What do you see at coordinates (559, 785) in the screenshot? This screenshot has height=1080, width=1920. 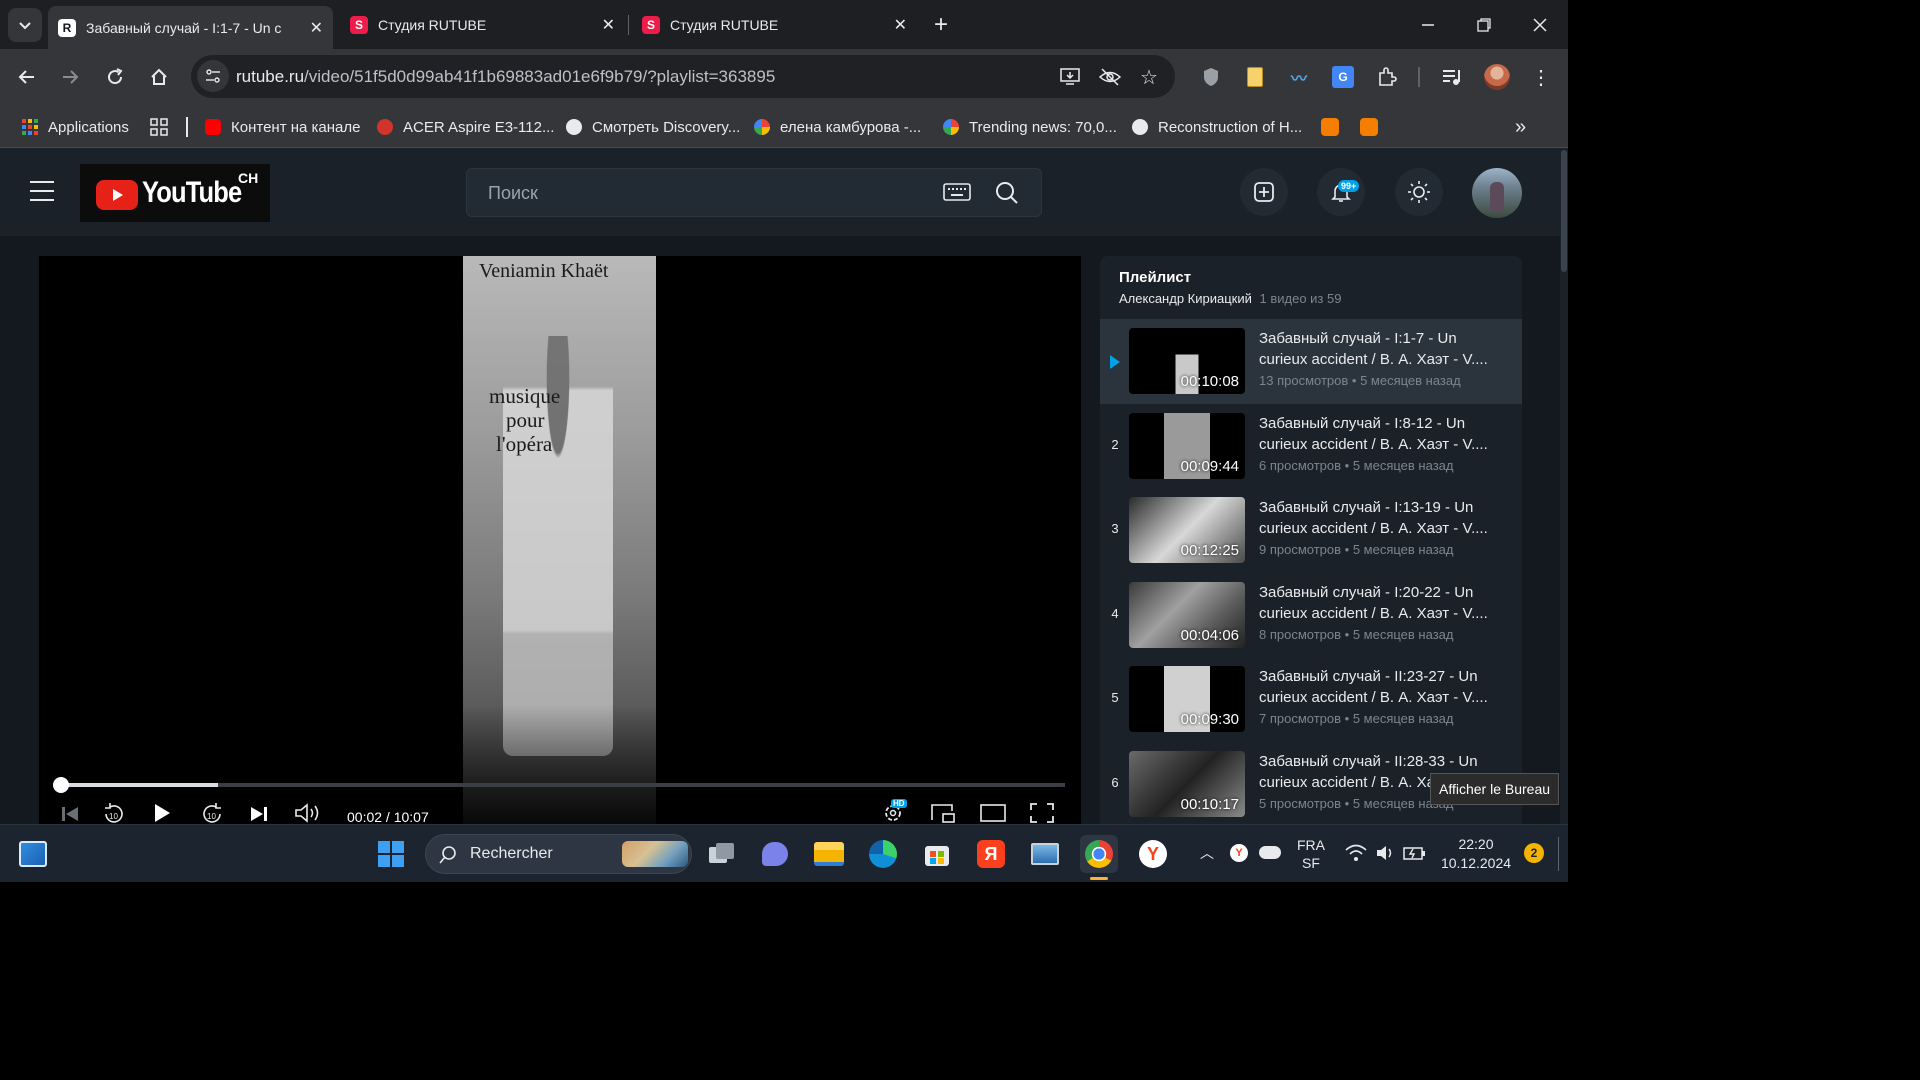 I see `progress-bar` at bounding box center [559, 785].